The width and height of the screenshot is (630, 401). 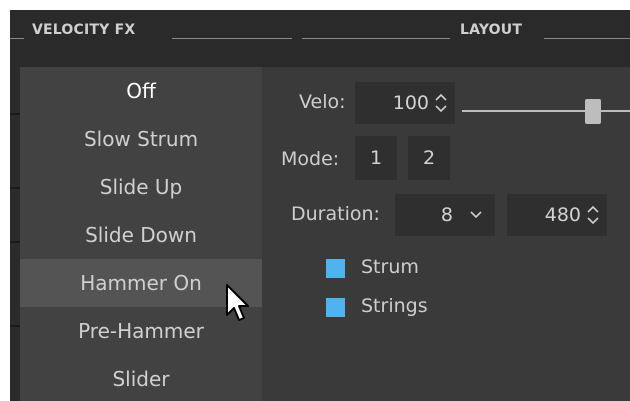 What do you see at coordinates (562, 215) in the screenshot?
I see `duration-spin-value: 480` at bounding box center [562, 215].